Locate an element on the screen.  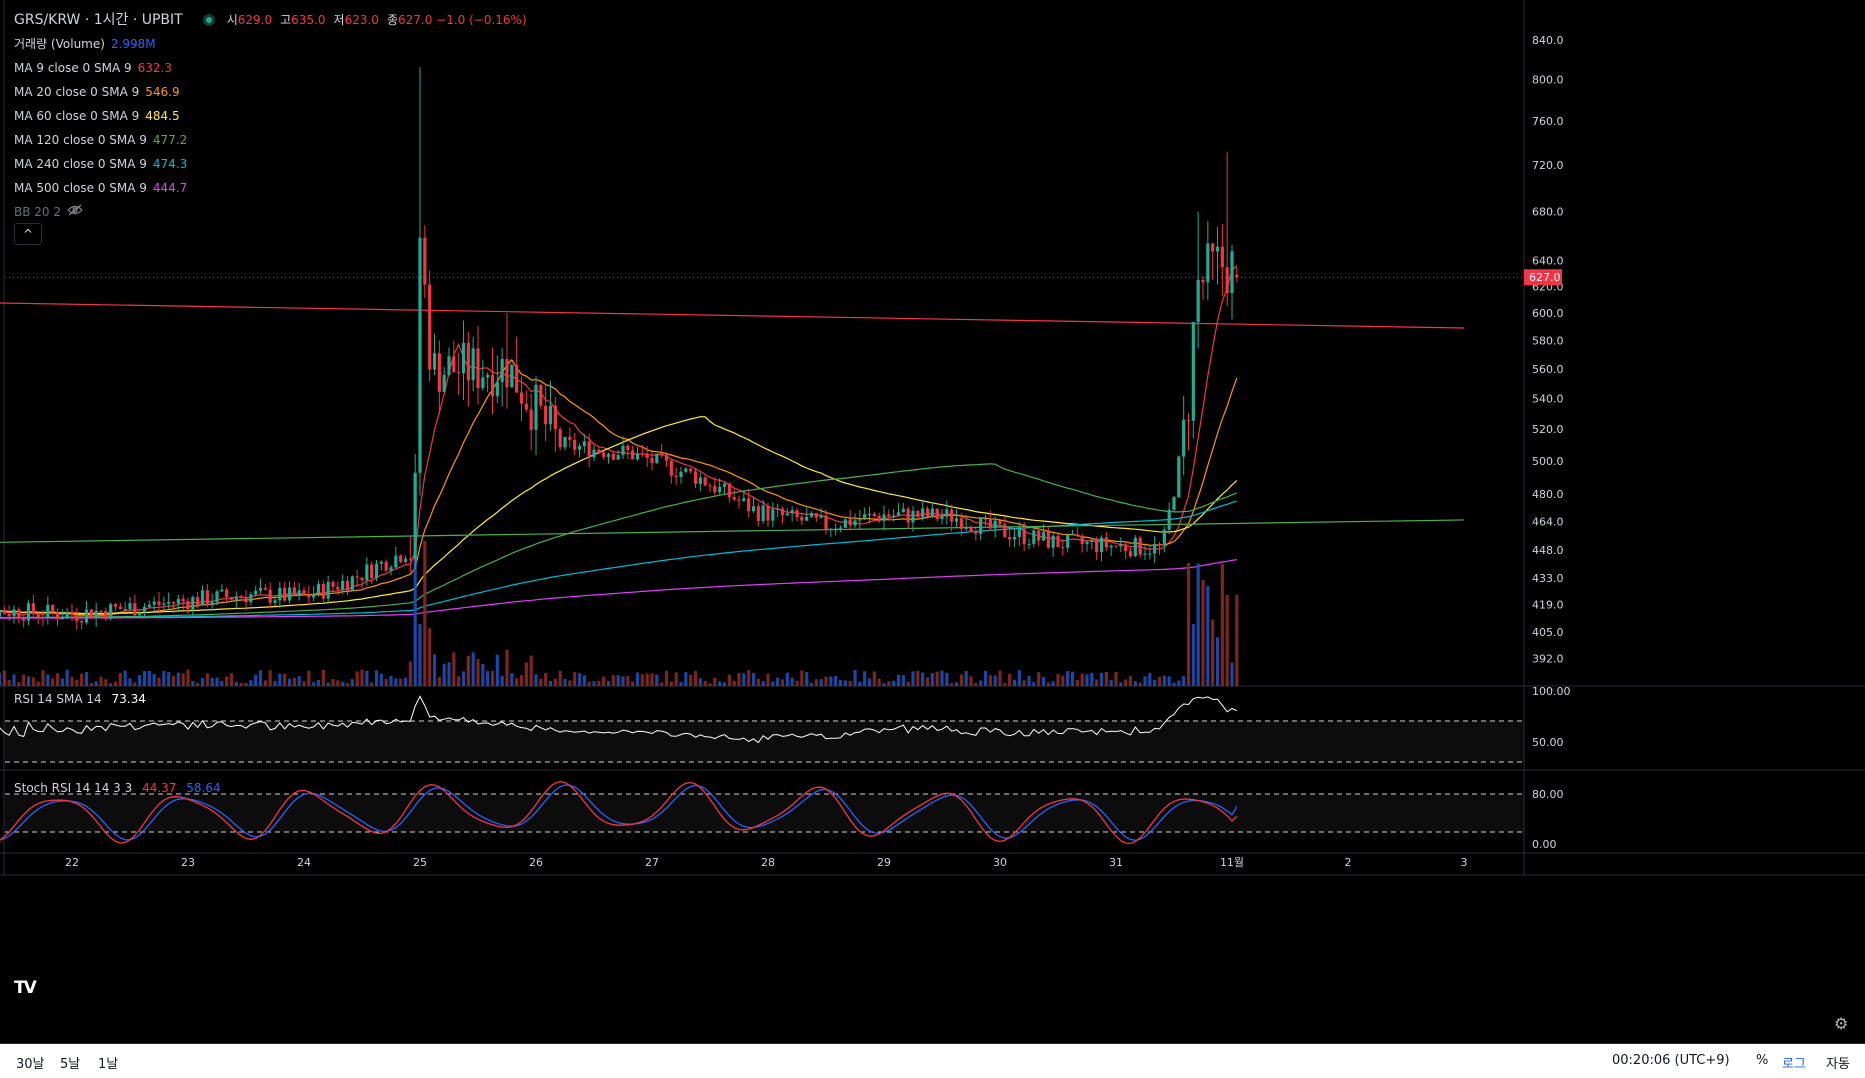
eye-hidden-icon is located at coordinates (75, 212).